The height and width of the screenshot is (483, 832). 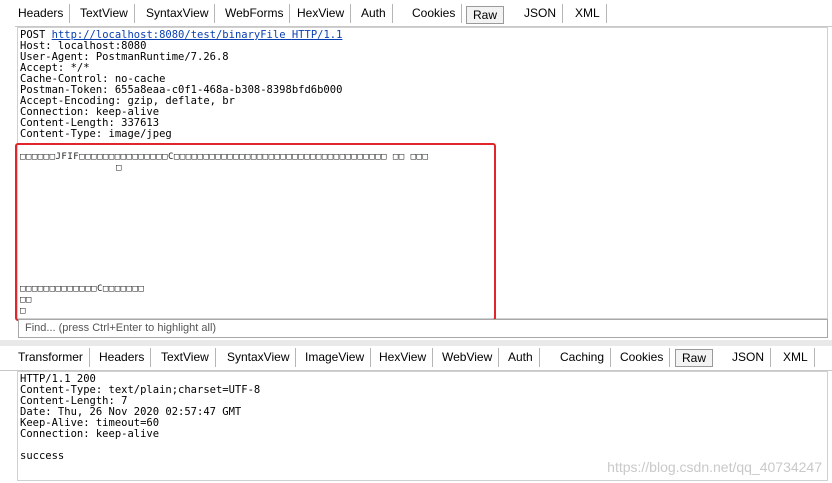 What do you see at coordinates (255, 13) in the screenshot?
I see `tab-request-webforms: WebForms` at bounding box center [255, 13].